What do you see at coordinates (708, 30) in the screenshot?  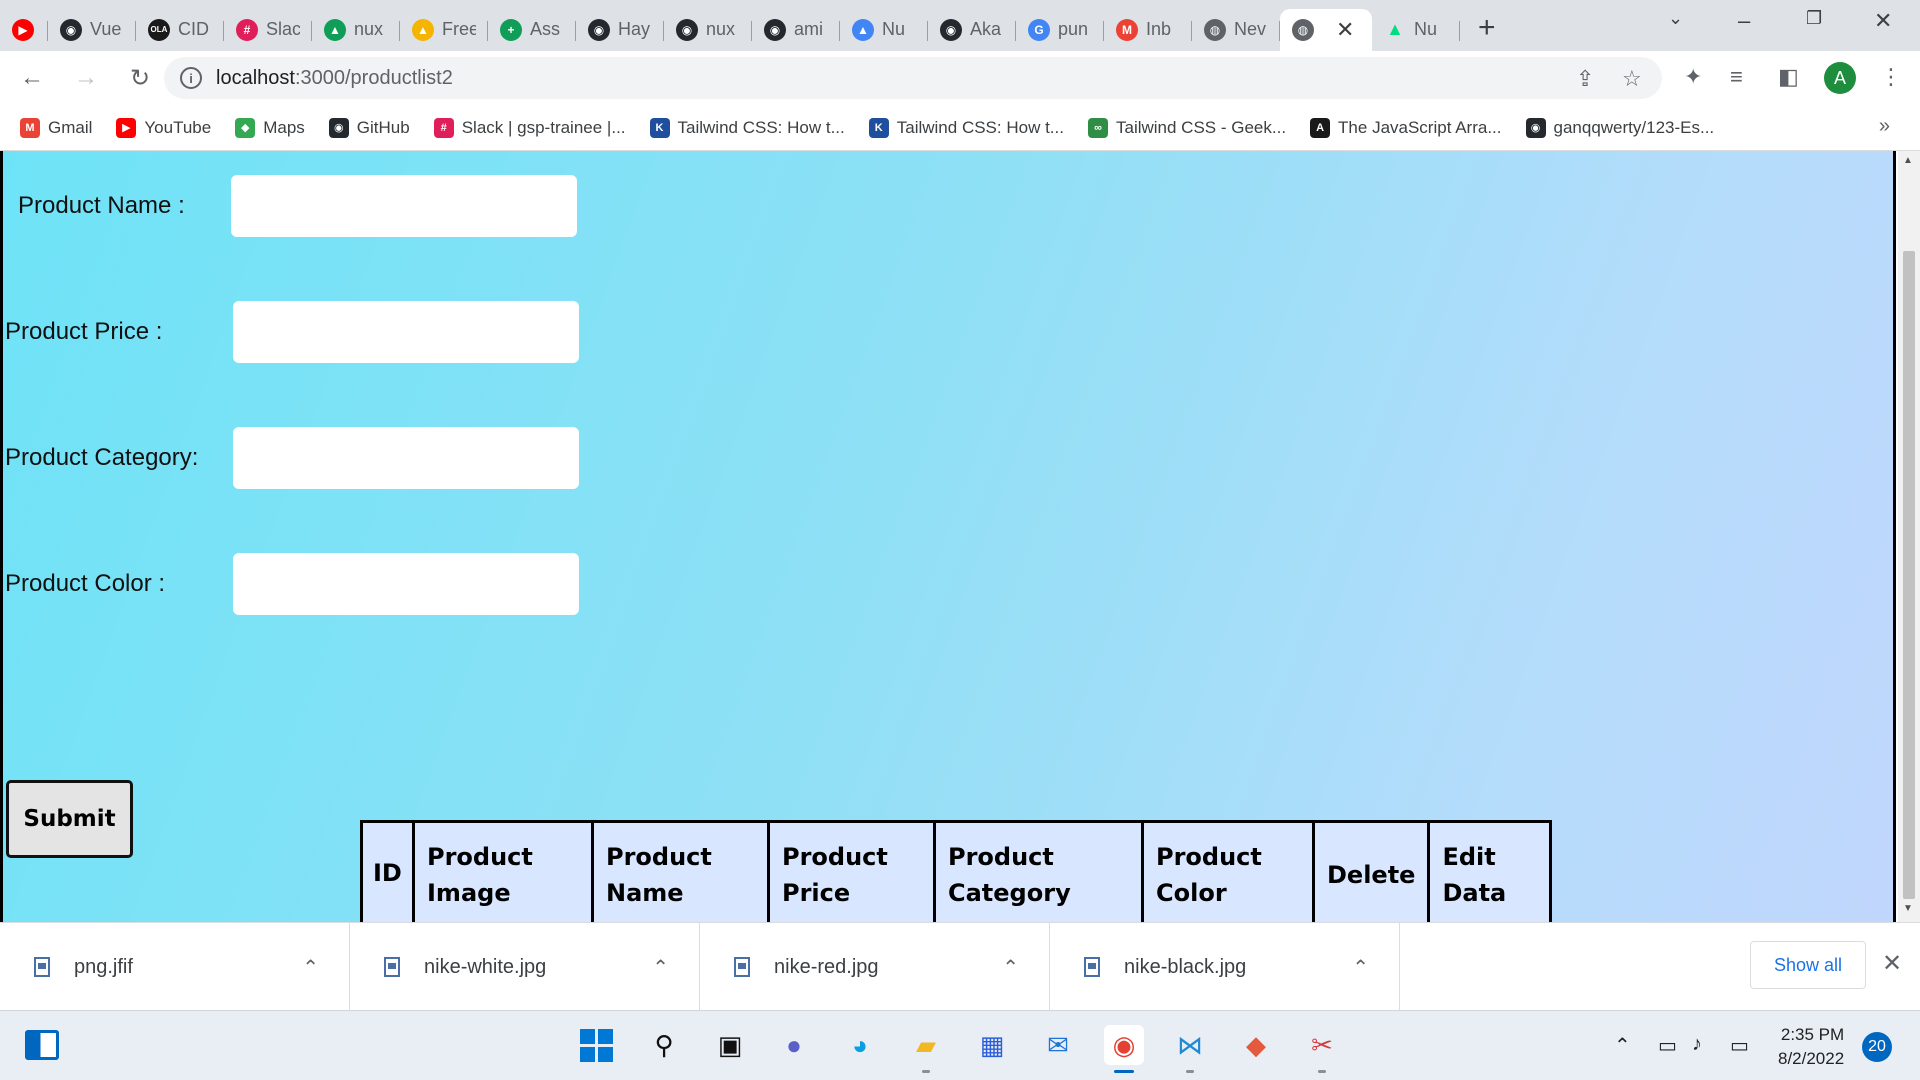 I see `browser-tab: ◉ nux` at bounding box center [708, 30].